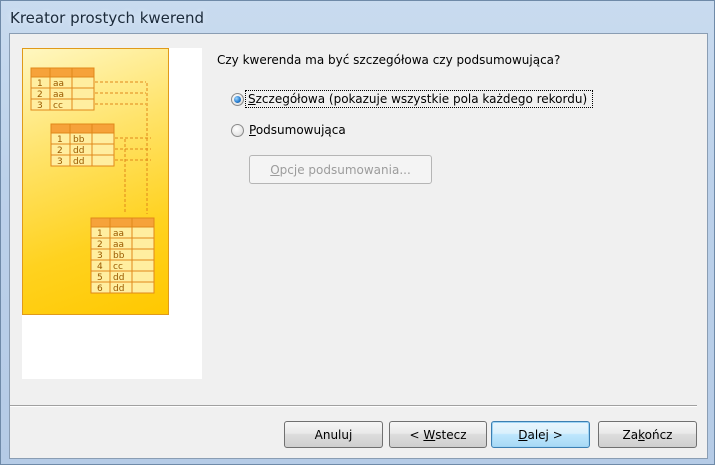  I want to click on summary-label: Podsumowująca, so click(297, 130).